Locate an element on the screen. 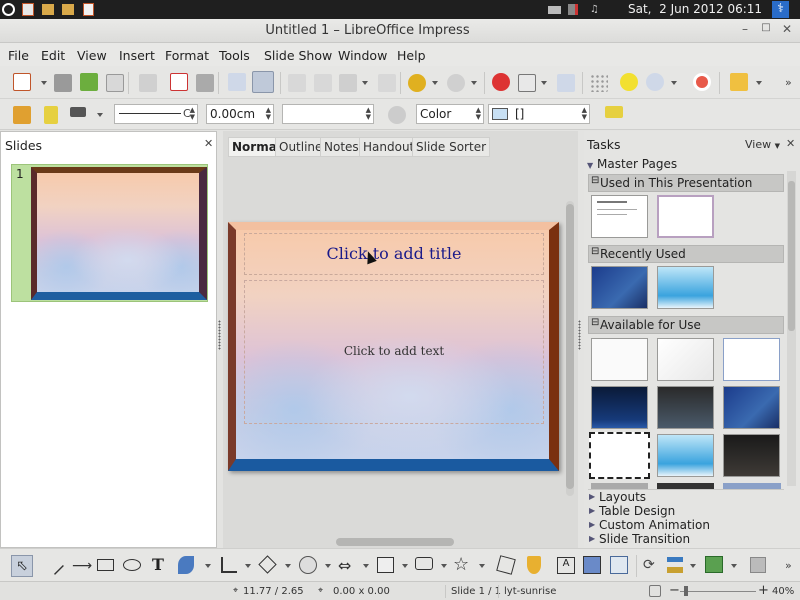 Image resolution: width=800 pixels, height=600 pixels. ellipse-icon is located at coordinates (132, 565).